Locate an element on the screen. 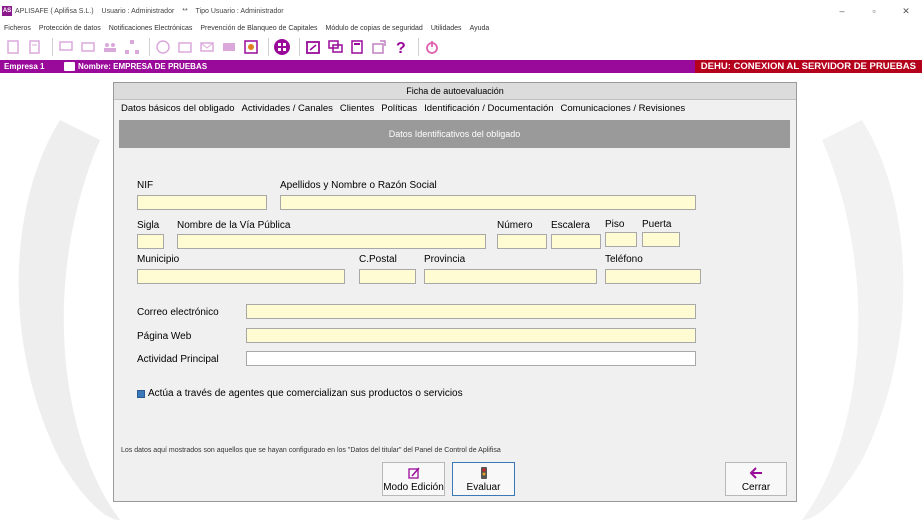  escalera-label: Escalera is located at coordinates (570, 225).